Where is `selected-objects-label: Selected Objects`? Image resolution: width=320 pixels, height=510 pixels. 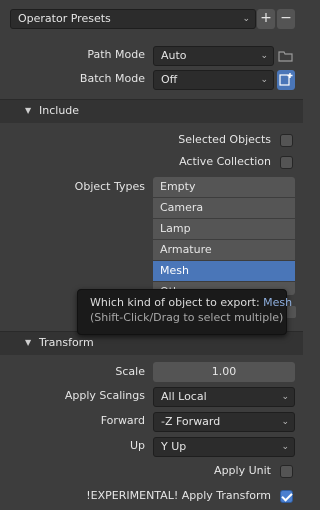 selected-objects-label: Selected Objects is located at coordinates (224, 139).